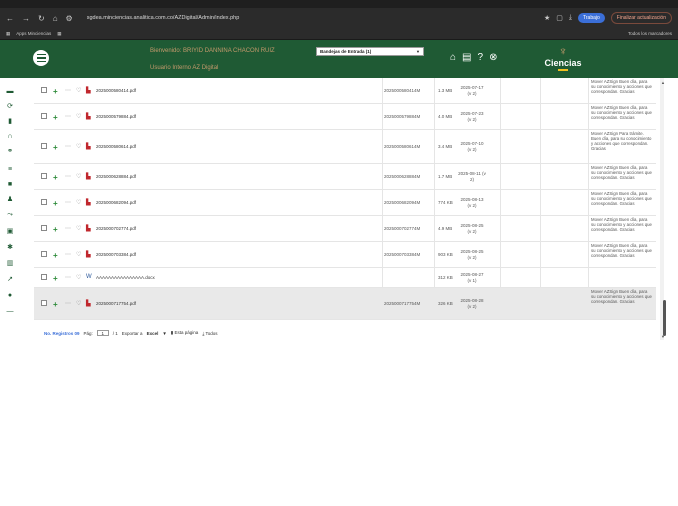  What do you see at coordinates (10, 264) in the screenshot?
I see `gallery-icon: ▥` at bounding box center [10, 264].